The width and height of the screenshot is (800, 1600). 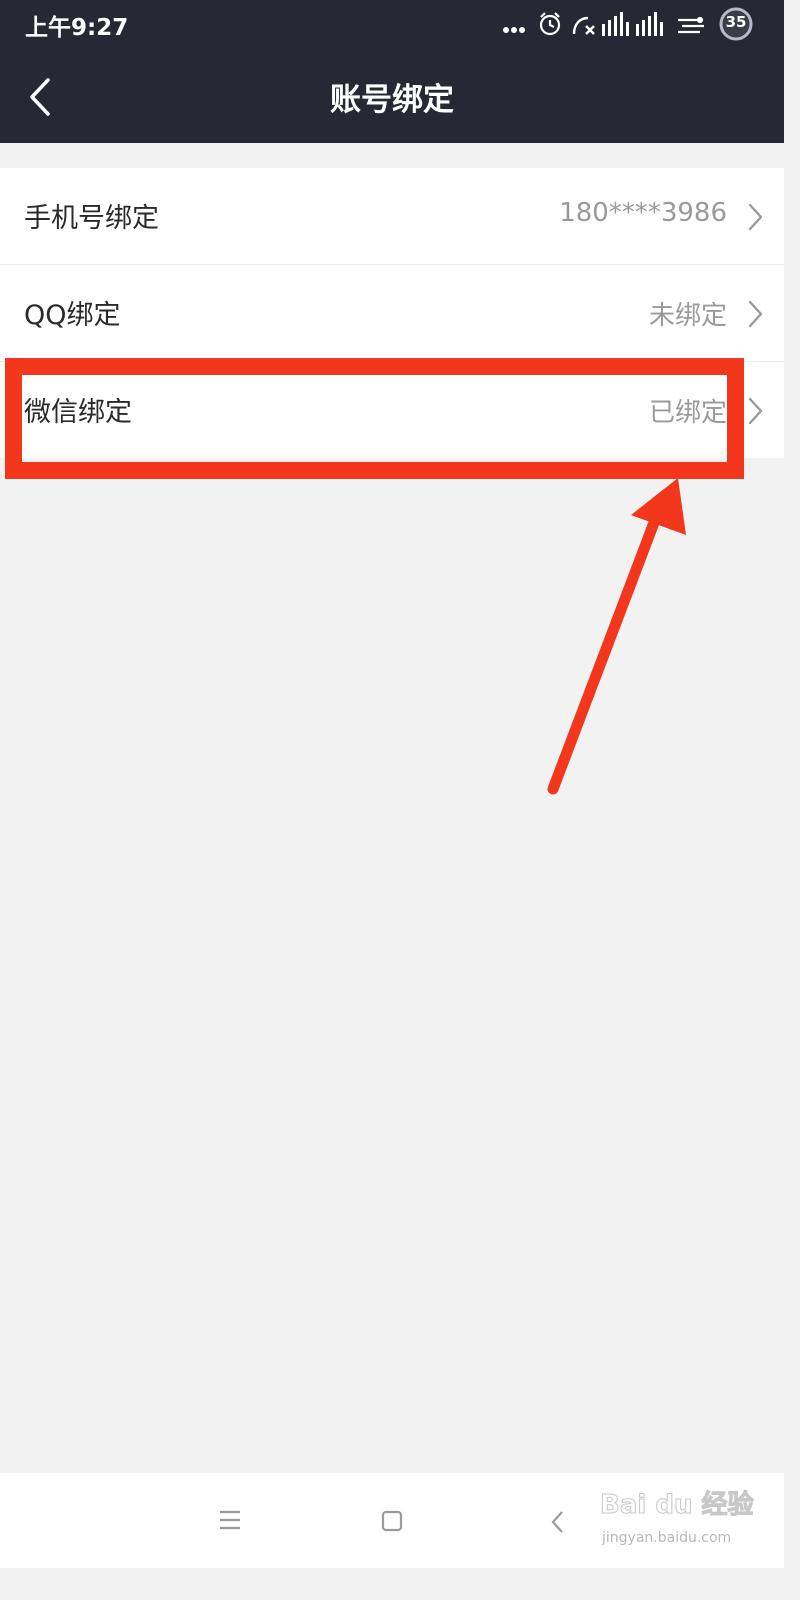 What do you see at coordinates (736, 22) in the screenshot?
I see `battery-level: 35` at bounding box center [736, 22].